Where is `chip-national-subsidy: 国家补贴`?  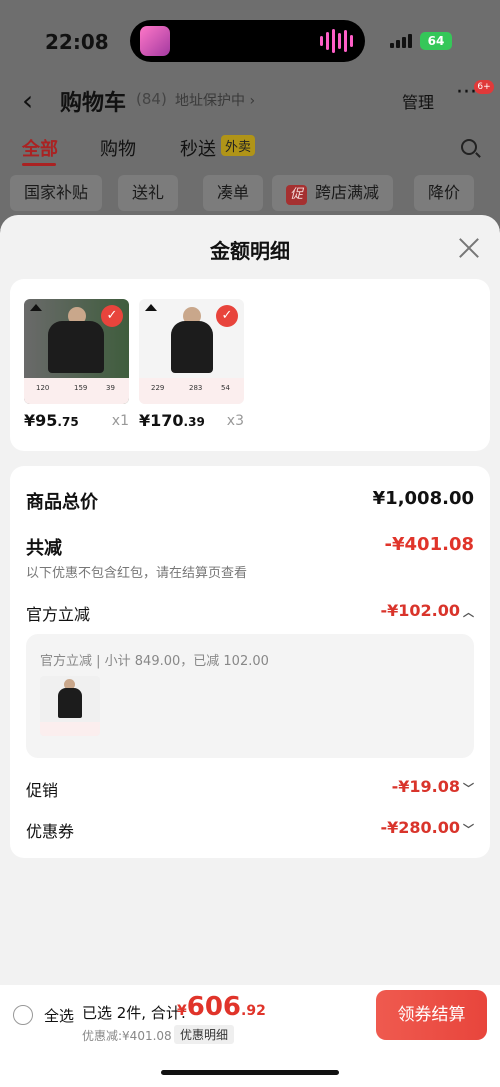 chip-national-subsidy: 国家补贴 is located at coordinates (56, 193).